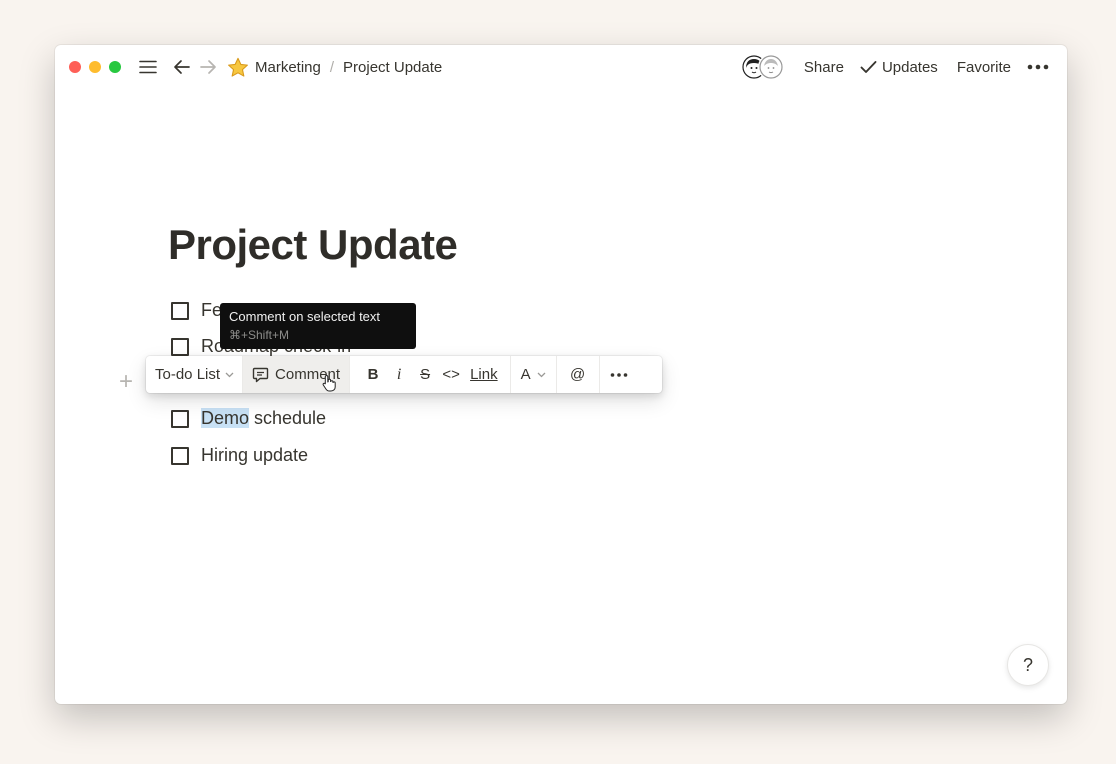  I want to click on avatar, so click(770, 67).